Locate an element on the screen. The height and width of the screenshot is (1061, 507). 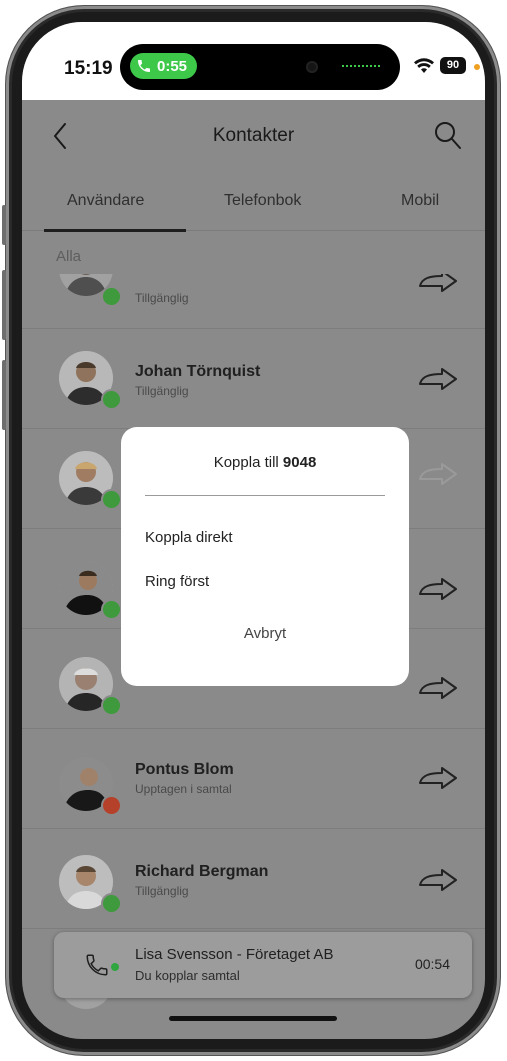
call-status: Du kopplar samtal is located at coordinates (187, 975).